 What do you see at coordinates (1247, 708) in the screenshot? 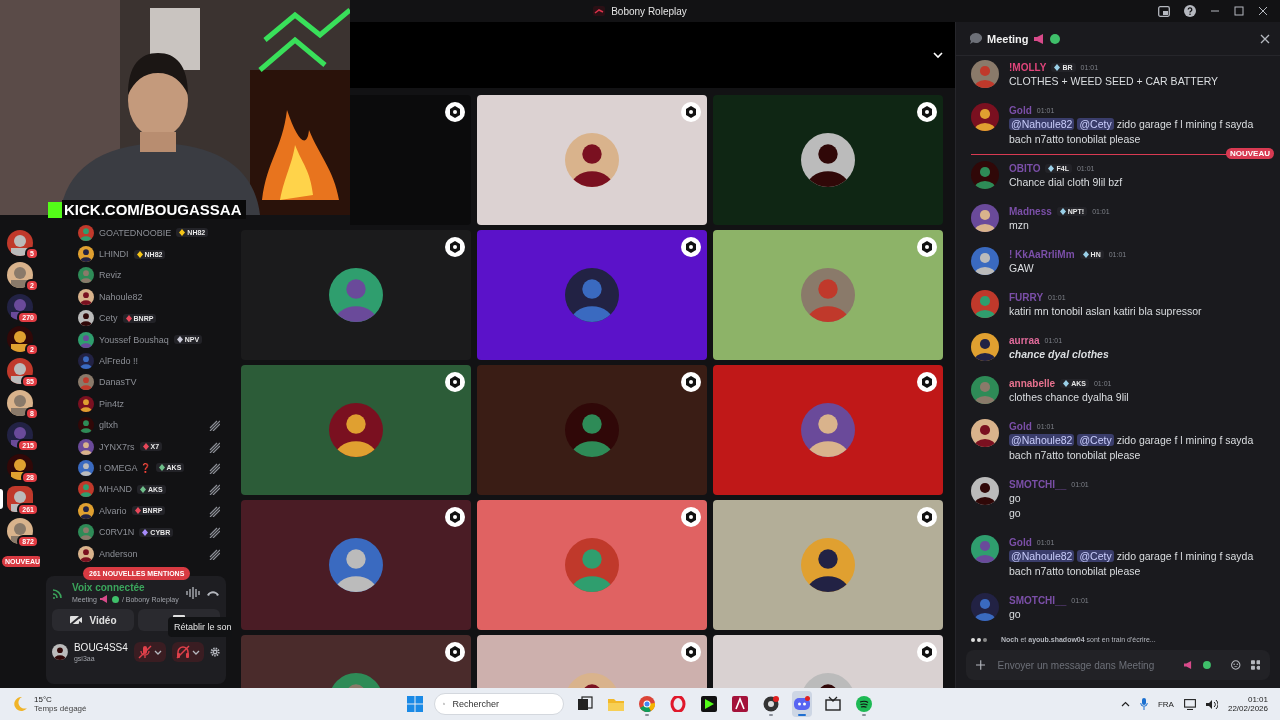
I see `clock-date: 22/02/2026` at bounding box center [1247, 708].